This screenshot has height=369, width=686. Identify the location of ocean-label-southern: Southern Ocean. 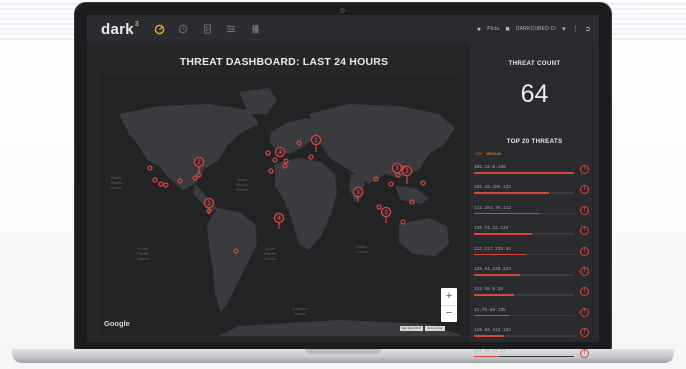
(300, 311).